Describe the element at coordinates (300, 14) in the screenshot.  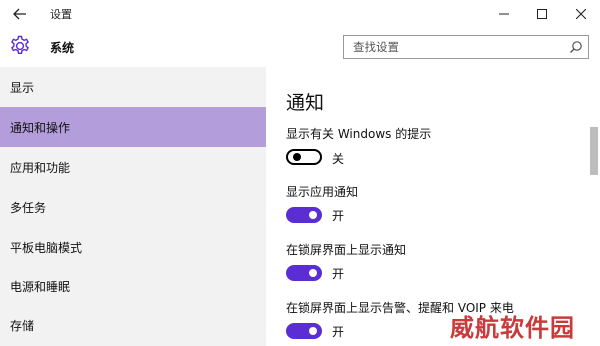
I see `title-bar: 设置` at that location.